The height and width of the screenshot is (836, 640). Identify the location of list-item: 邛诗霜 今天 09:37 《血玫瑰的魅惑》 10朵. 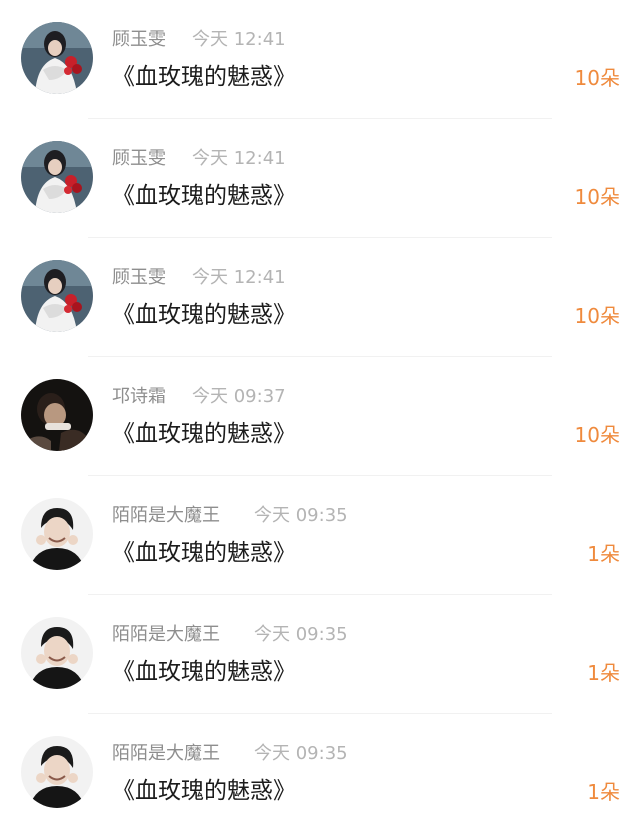
(320, 416).